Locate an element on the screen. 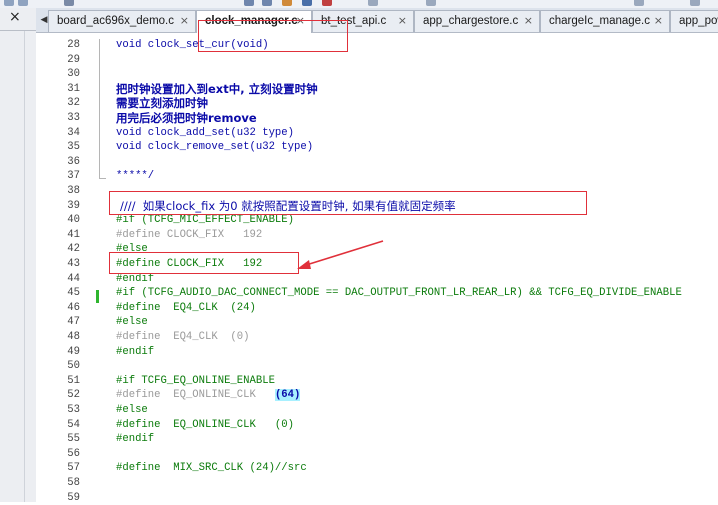 This screenshot has height=505, width=718. annotation-arrow is located at coordinates (340, 254).